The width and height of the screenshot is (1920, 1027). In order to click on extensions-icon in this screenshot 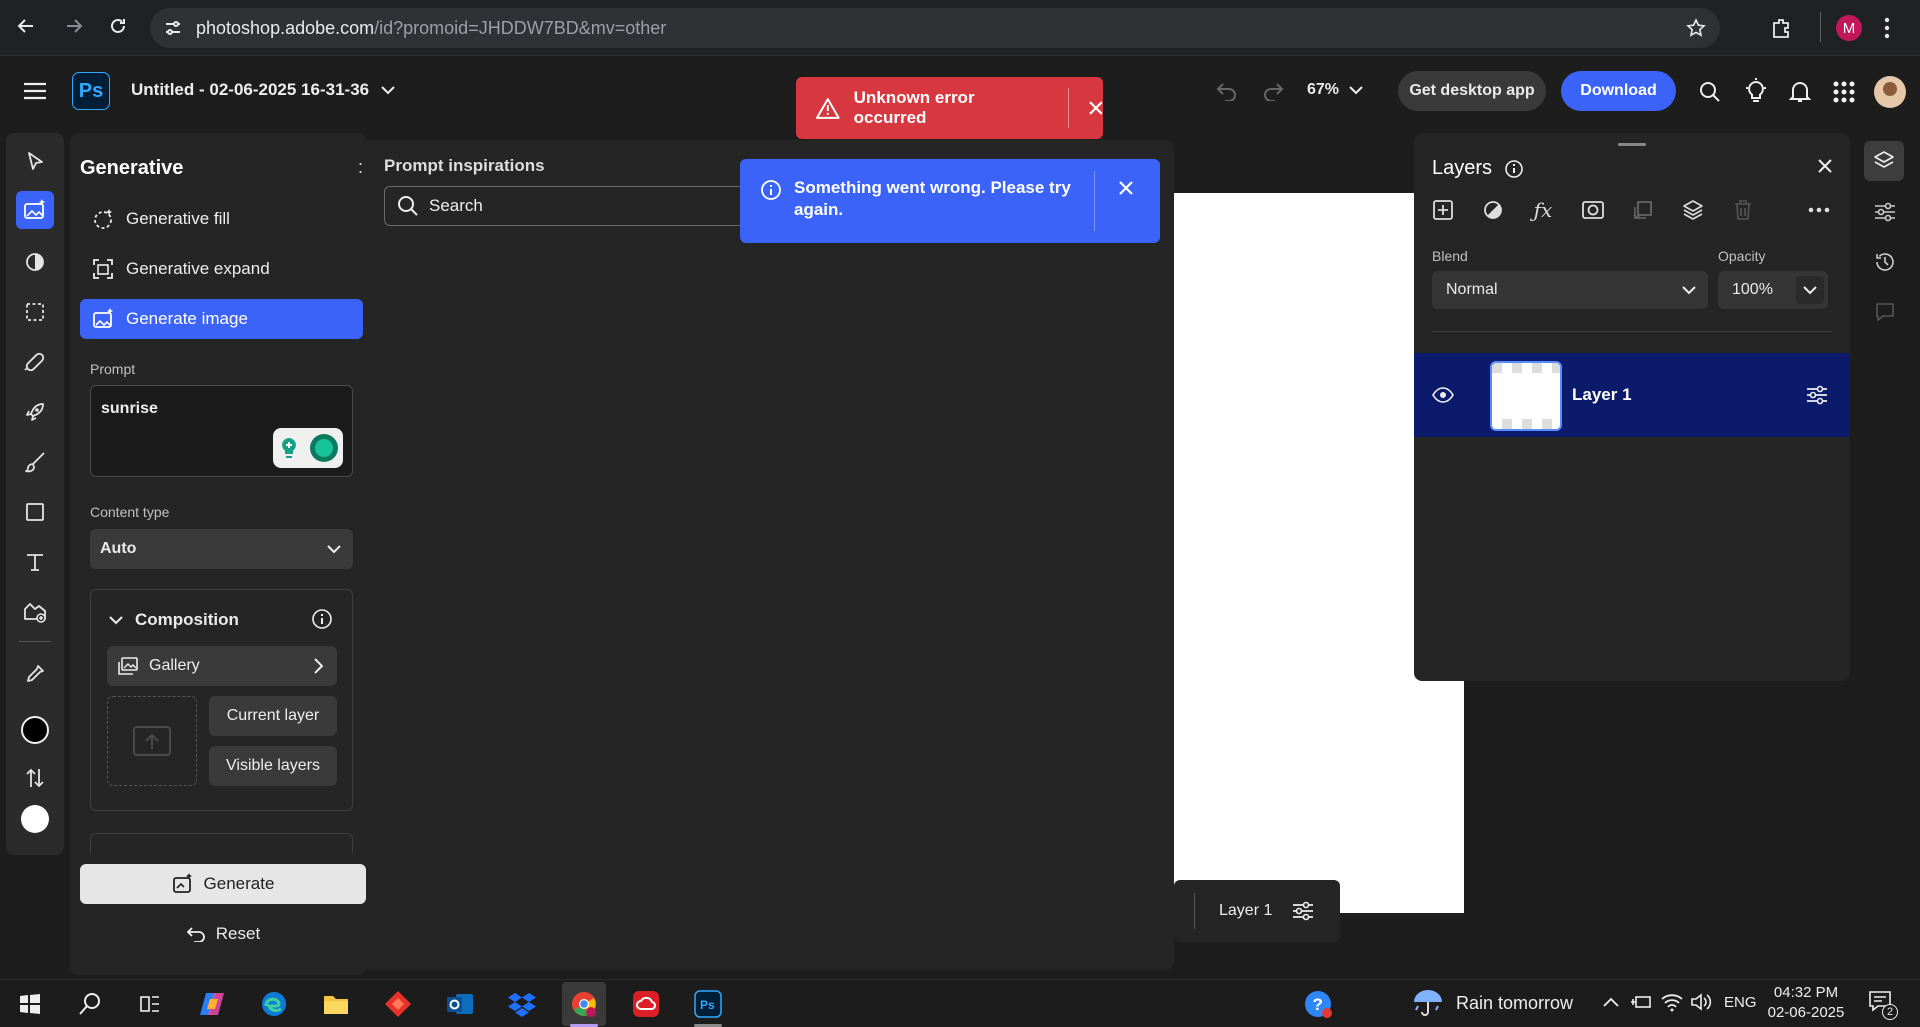, I will do `click(1781, 28)`.